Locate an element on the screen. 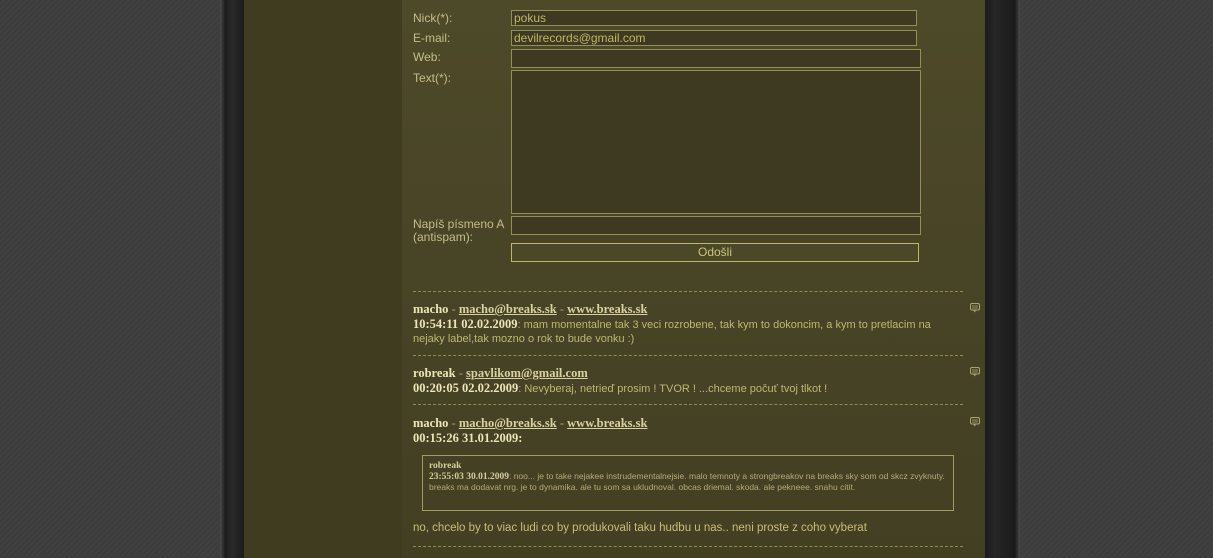  post-header: robreak - spavlikom@gmail.com is located at coordinates (688, 373).